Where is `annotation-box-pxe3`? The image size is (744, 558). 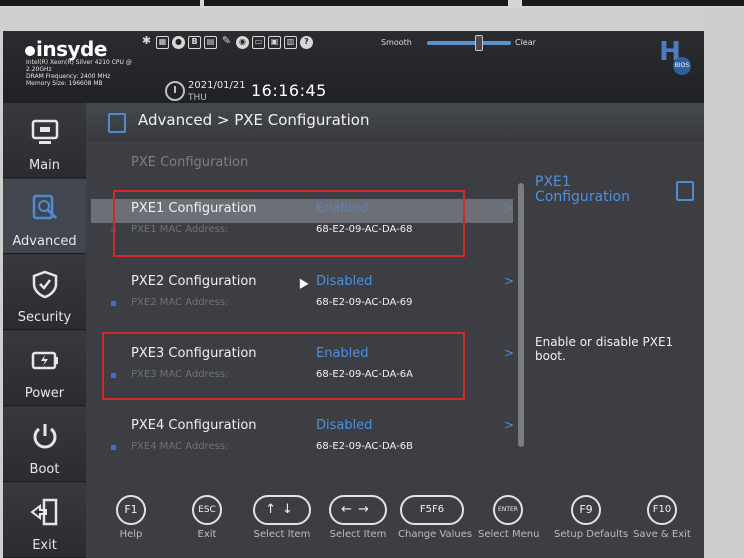 annotation-box-pxe3 is located at coordinates (283, 366).